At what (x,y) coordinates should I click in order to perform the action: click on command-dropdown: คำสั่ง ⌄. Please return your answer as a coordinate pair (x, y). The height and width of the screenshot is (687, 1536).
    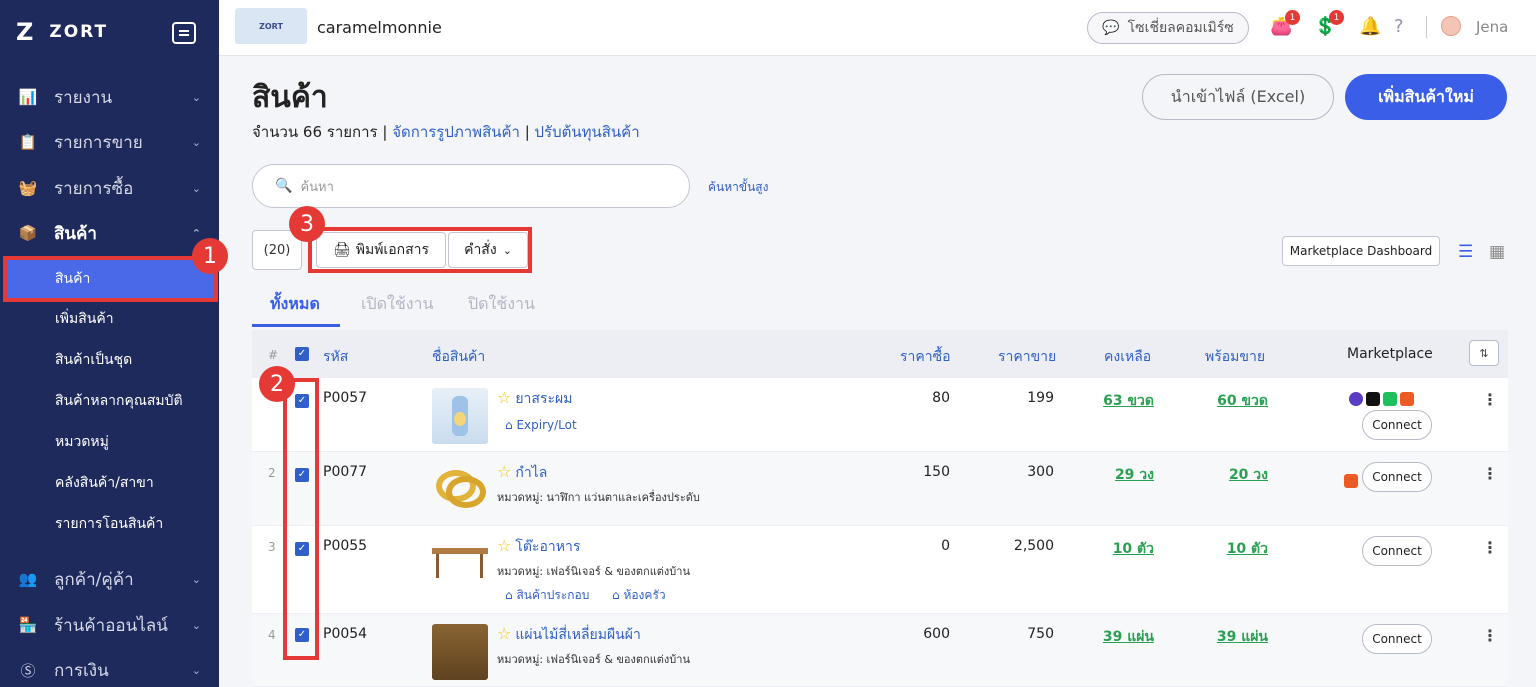
    Looking at the image, I should click on (488, 250).